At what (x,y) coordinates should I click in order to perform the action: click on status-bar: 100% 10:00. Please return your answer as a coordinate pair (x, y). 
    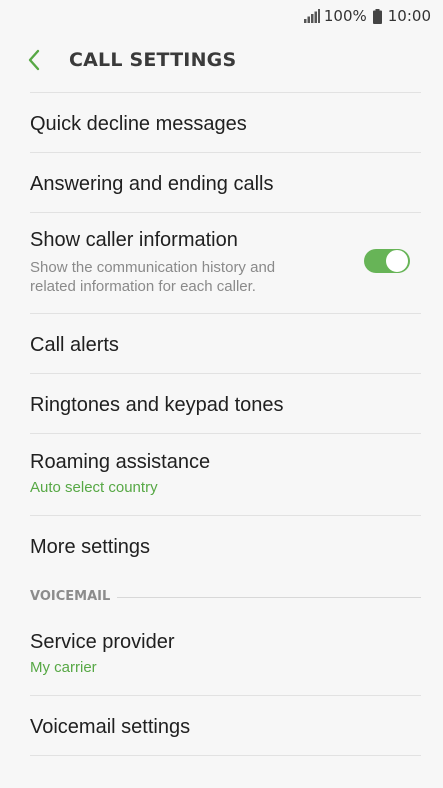
    Looking at the image, I should click on (221, 16).